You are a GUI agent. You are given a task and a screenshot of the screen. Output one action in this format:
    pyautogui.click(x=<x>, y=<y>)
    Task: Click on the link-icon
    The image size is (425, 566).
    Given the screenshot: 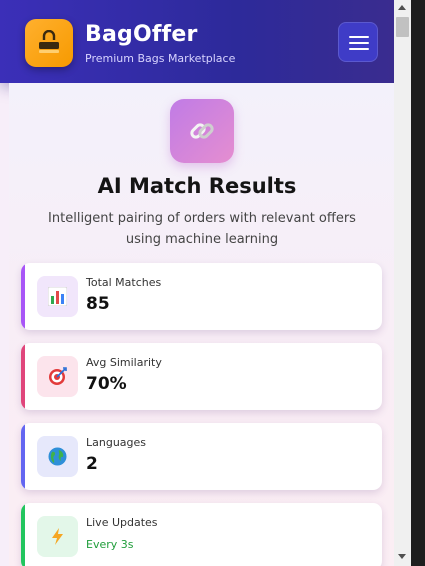 What is the action you would take?
    pyautogui.click(x=202, y=131)
    